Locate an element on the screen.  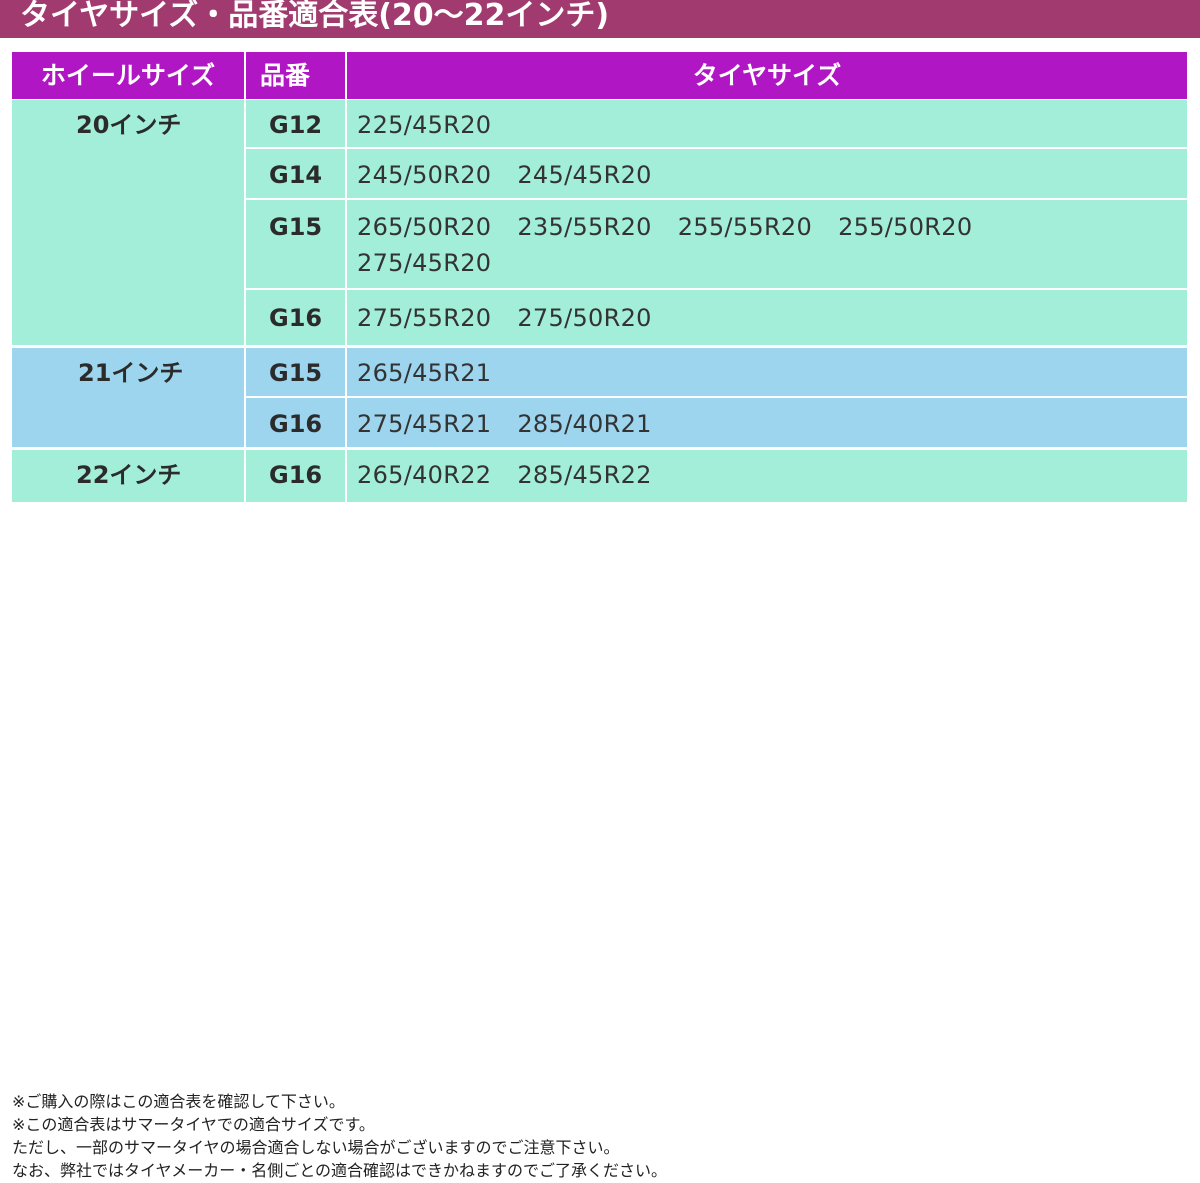
wheel-size-cell: 22インチ is located at coordinates (129, 475).